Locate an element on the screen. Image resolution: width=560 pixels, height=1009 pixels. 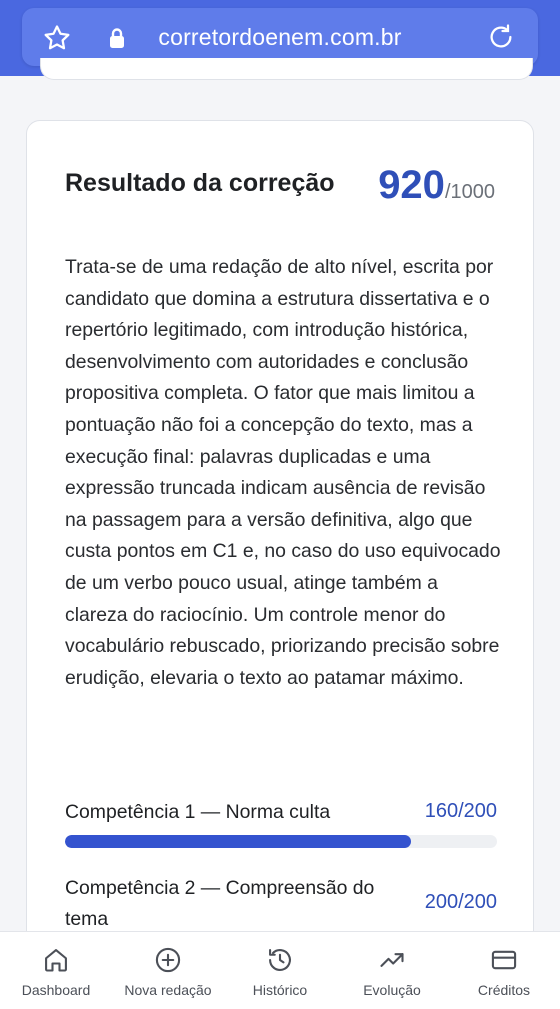
trending-up-icon is located at coordinates (392, 960).